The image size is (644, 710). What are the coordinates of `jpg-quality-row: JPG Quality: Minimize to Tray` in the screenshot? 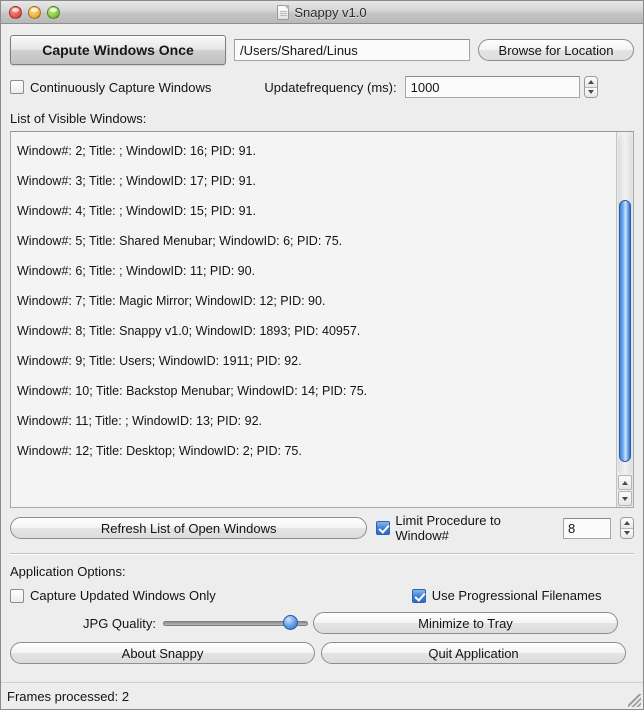 It's located at (322, 623).